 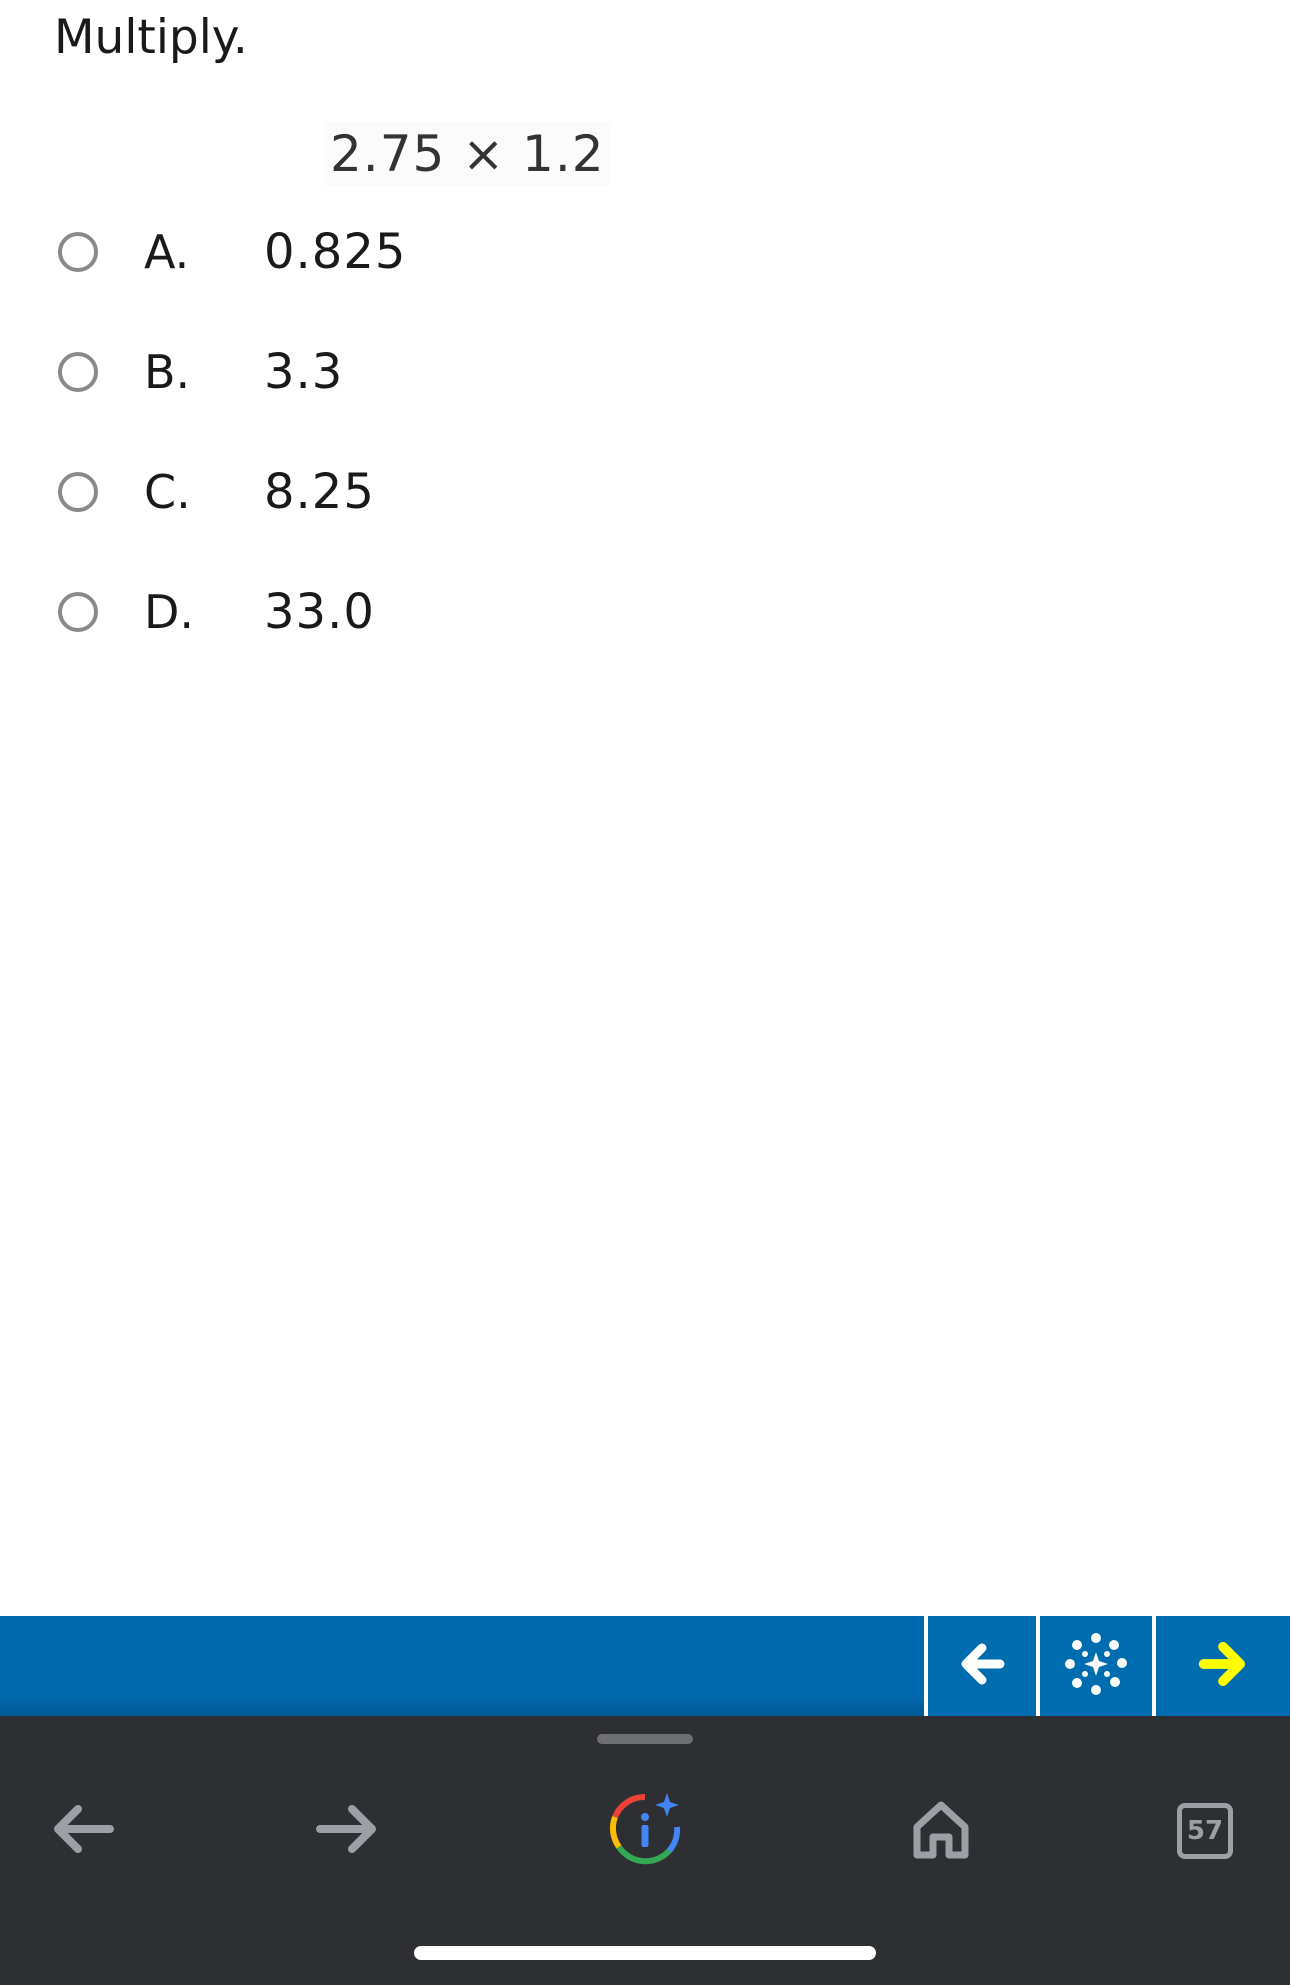 I want to click on google-lens-icon, so click(x=645, y=1831).